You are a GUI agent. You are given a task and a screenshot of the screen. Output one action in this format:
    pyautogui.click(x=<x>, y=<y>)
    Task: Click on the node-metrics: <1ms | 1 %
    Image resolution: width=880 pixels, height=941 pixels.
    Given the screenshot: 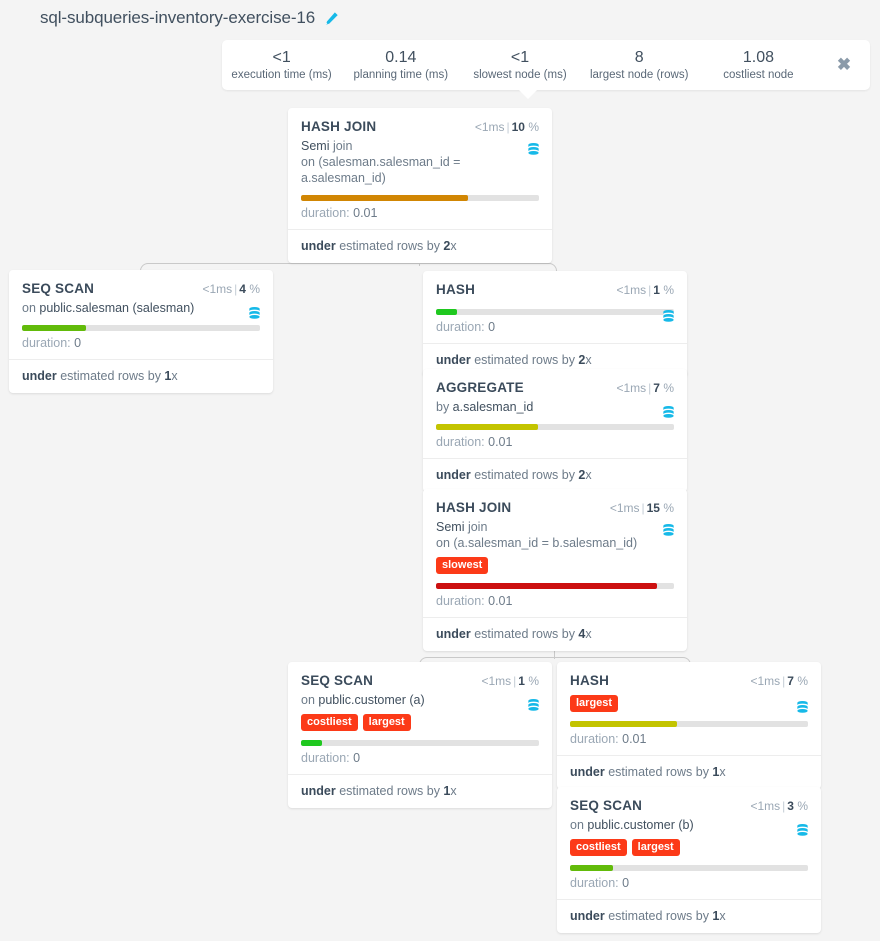 What is the action you would take?
    pyautogui.click(x=645, y=290)
    